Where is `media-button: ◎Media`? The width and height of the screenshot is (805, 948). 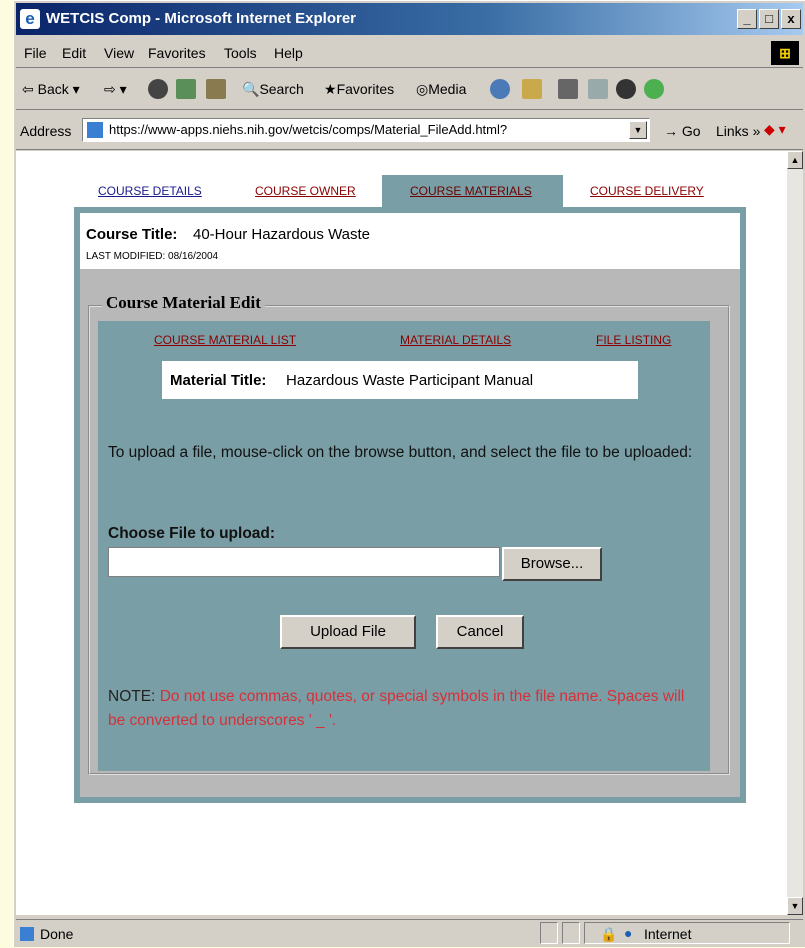 media-button: ◎Media is located at coordinates (441, 89).